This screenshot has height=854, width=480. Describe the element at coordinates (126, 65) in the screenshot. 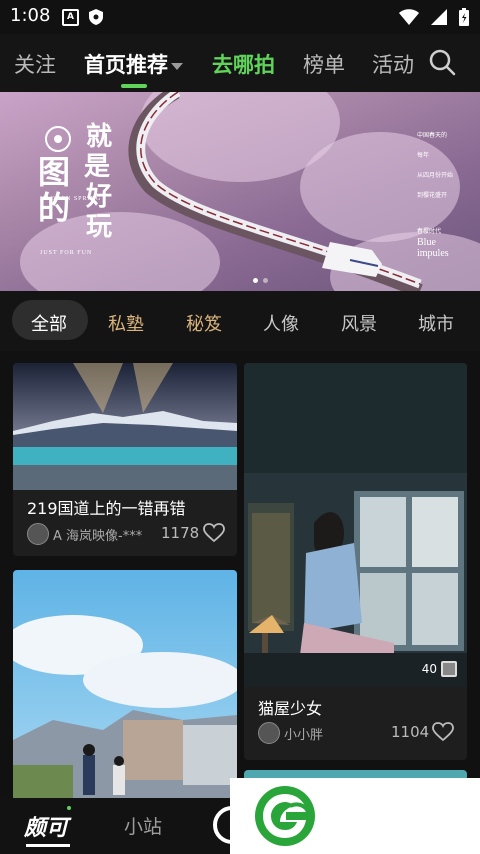

I see `tab-recommend-label: 首页推荐` at that location.